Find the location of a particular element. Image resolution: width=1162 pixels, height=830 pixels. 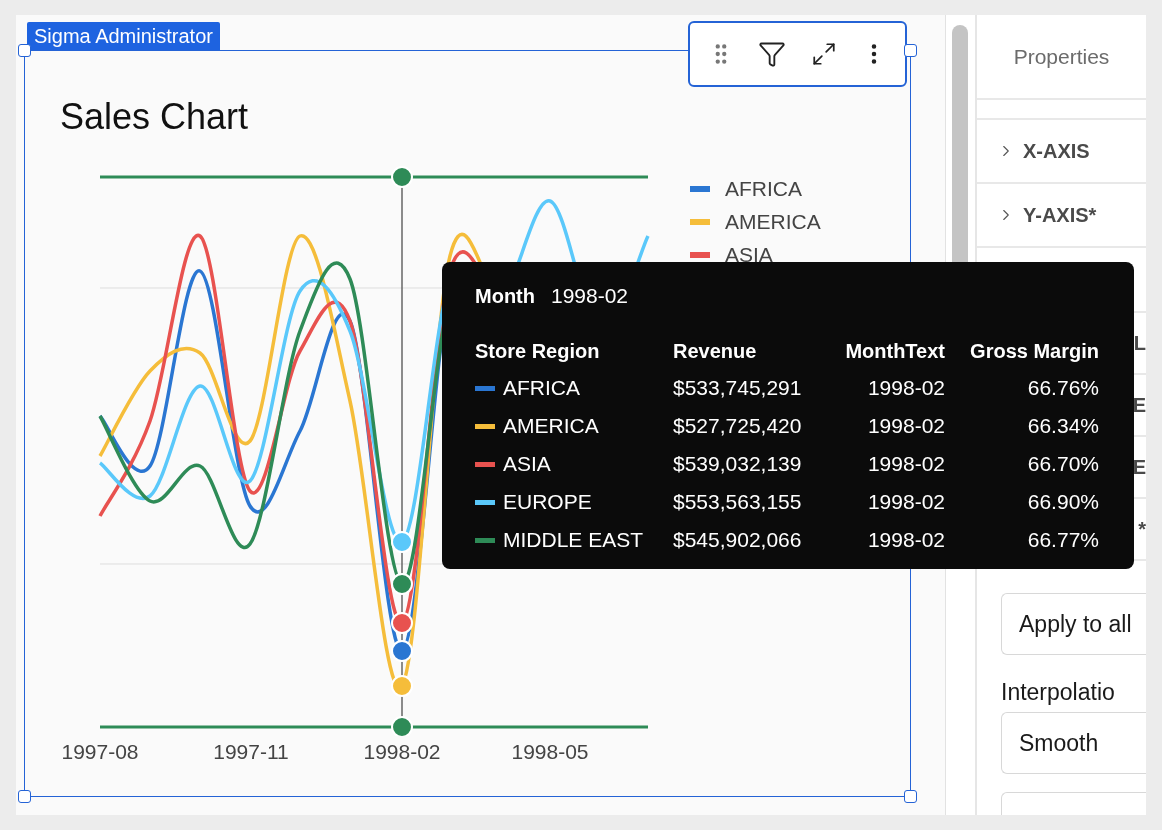

table-cell-text: 66.70% is located at coordinates (1062, 464).